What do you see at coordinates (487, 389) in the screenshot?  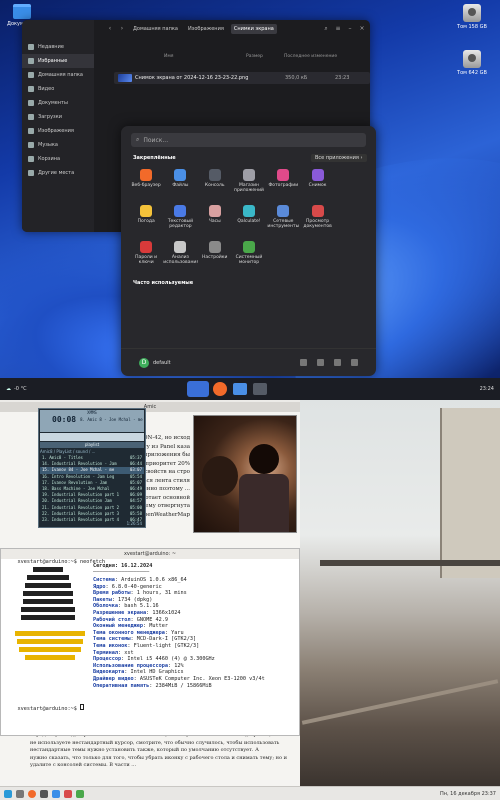 I see `clock: 23:24` at bounding box center [487, 389].